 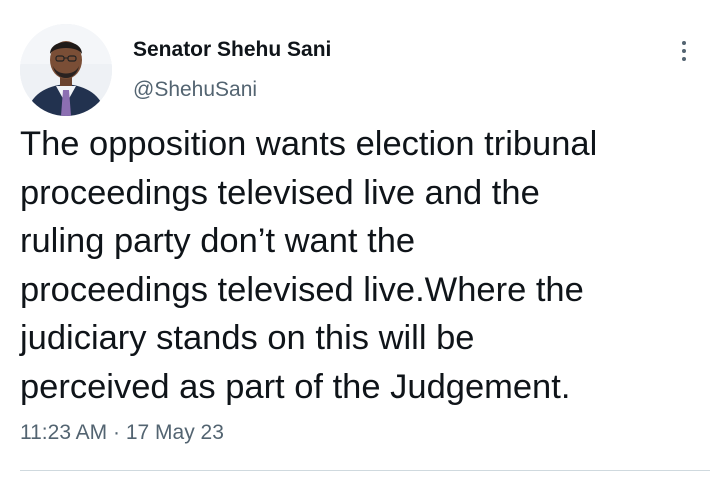 I want to click on tweet-text-line: proceedings televised live.Where the, so click(x=302, y=289).